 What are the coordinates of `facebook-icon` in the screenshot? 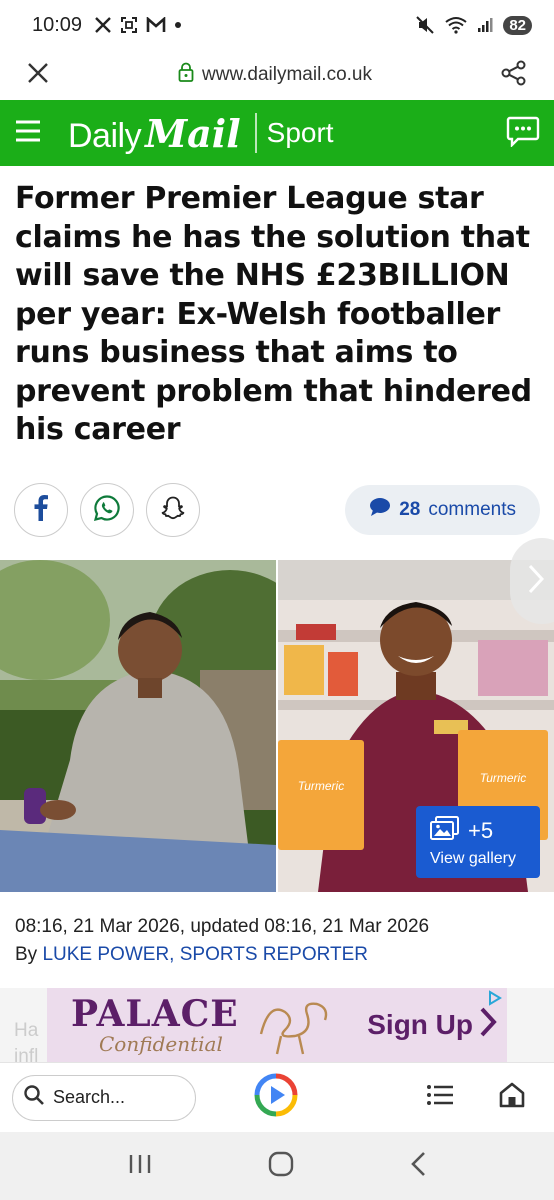 It's located at (41, 510).